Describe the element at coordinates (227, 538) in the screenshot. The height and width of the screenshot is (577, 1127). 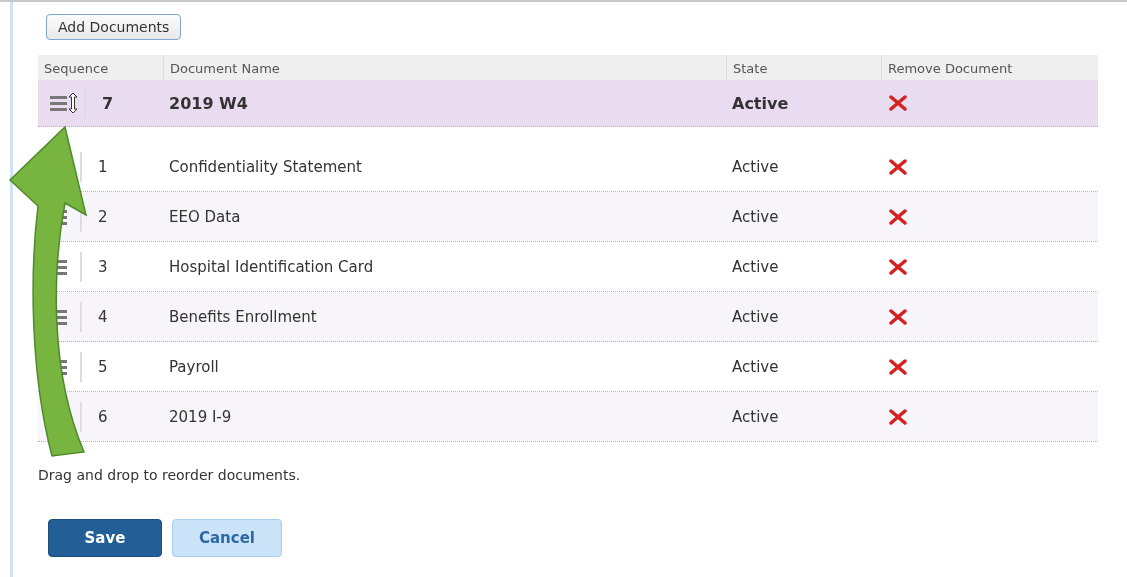
I see `cancel-button: Cancel` at that location.